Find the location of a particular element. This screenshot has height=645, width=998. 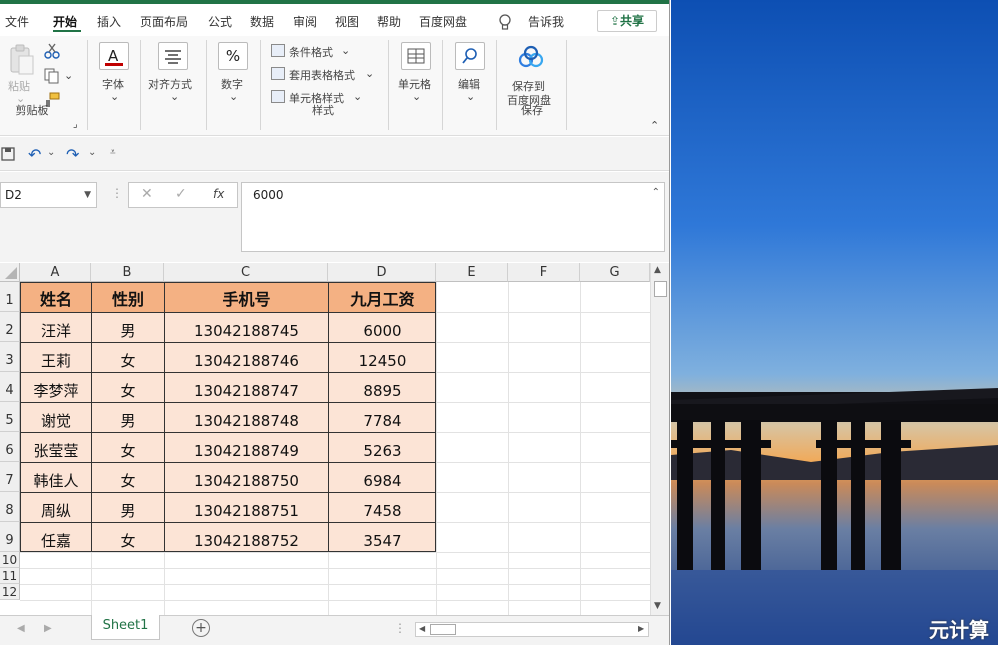

row-header: 12 is located at coordinates (10, 592).